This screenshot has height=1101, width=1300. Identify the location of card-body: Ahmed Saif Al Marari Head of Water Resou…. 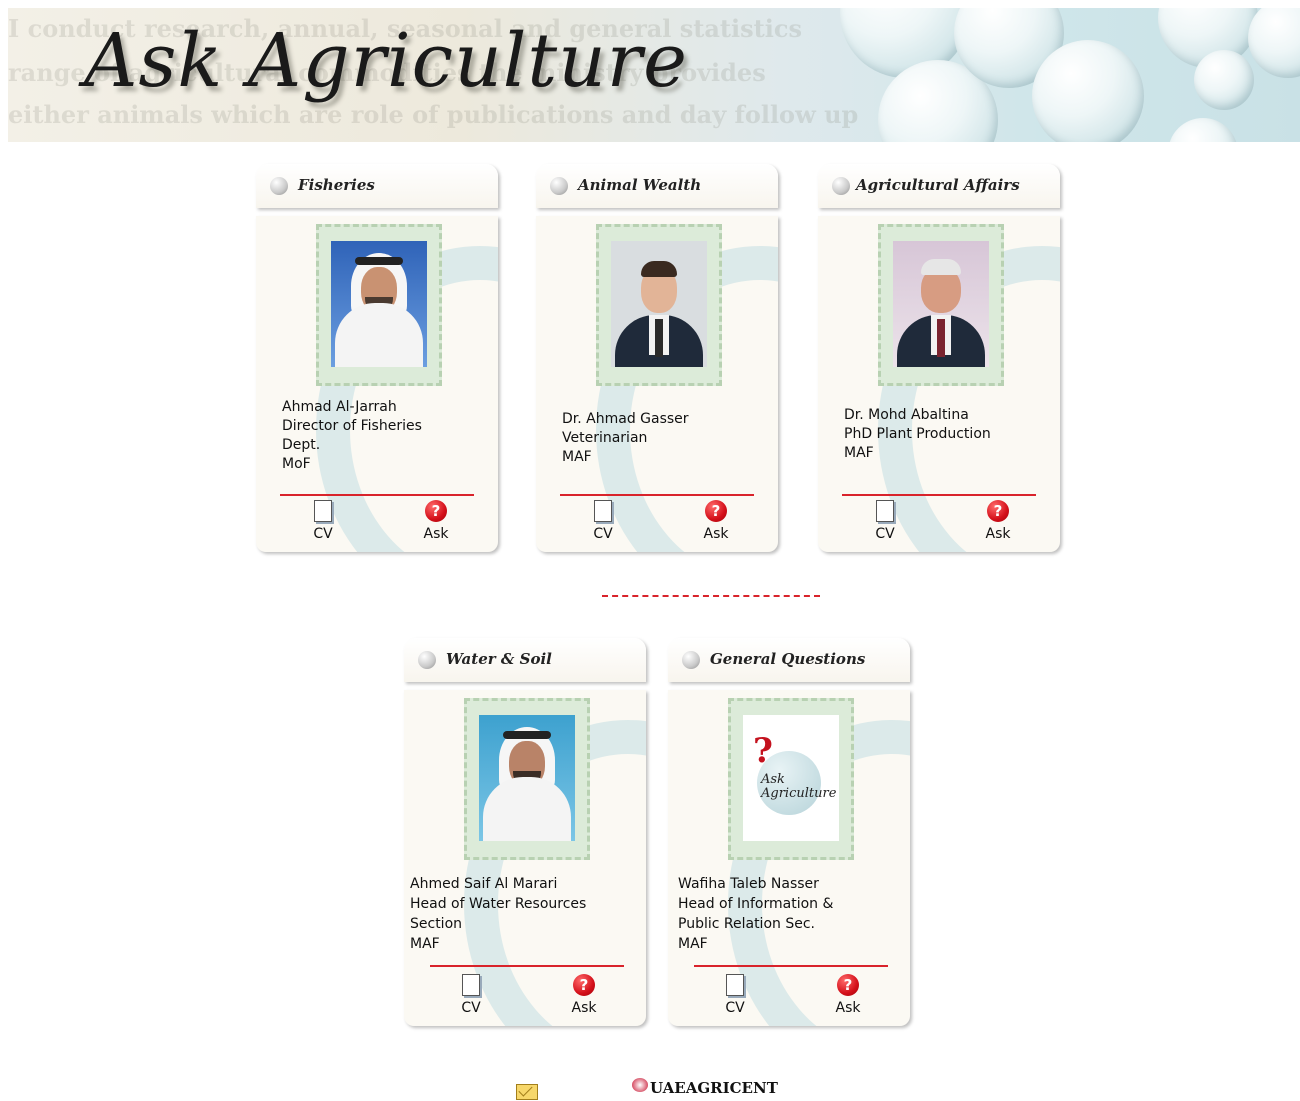
(525, 858).